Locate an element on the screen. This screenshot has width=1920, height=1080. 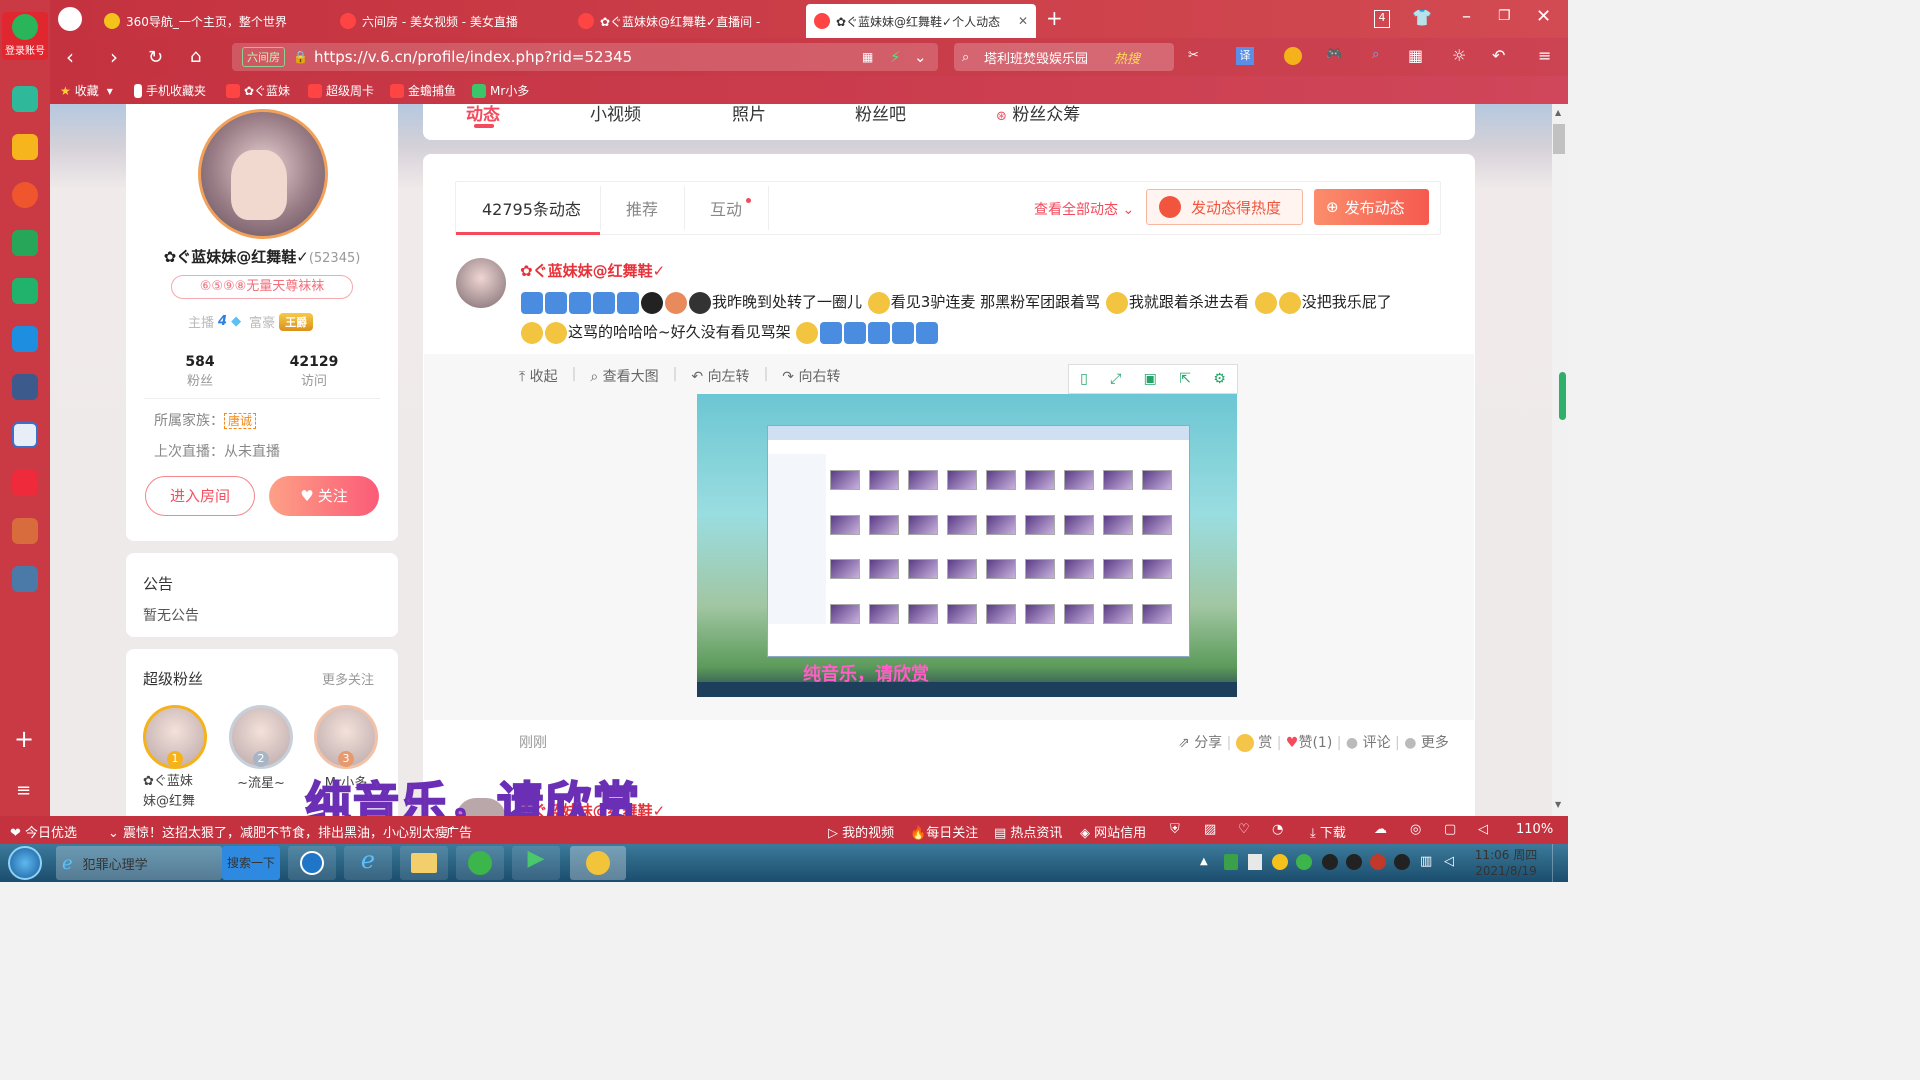
tray-app-icon is located at coordinates (1378, 862).